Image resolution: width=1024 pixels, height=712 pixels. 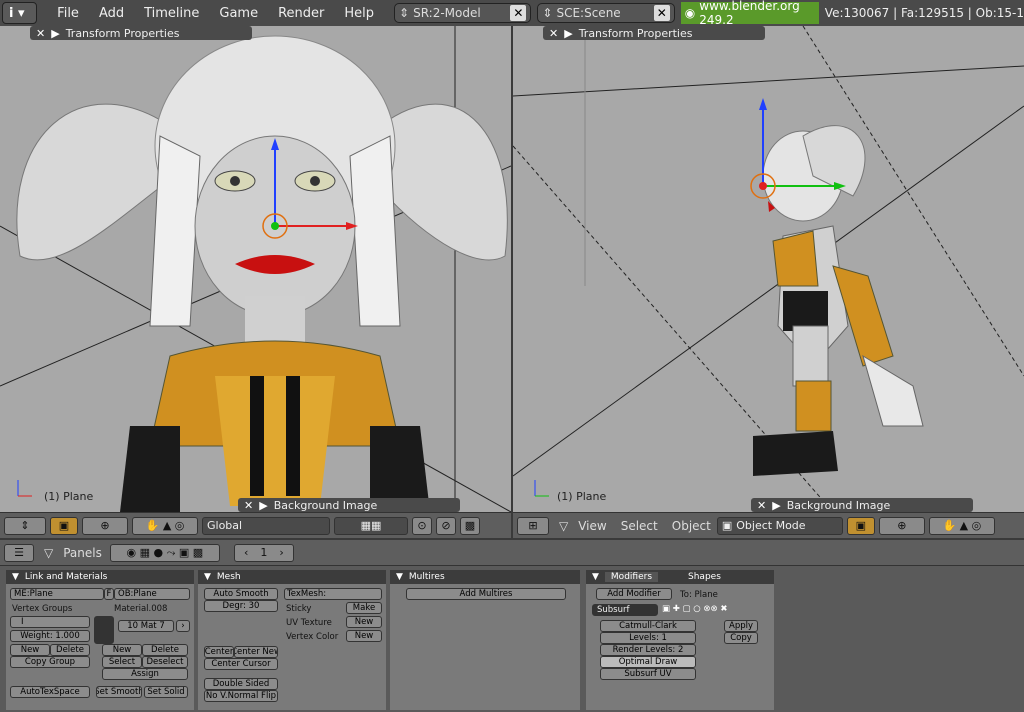 I want to click on deselect-button: Deselect, so click(x=165, y=662).